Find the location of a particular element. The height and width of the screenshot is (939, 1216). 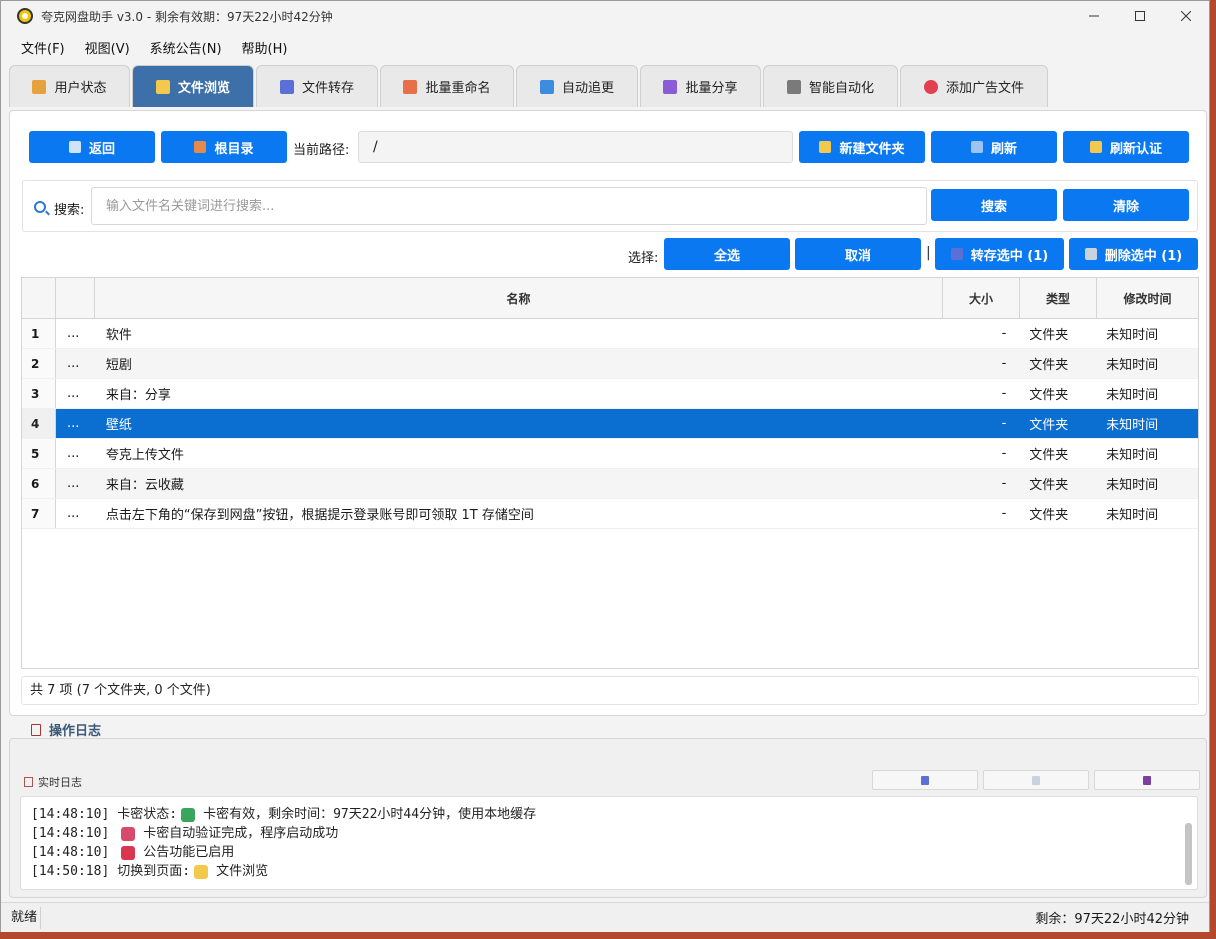

tab-label: 文件浏览 is located at coordinates (203, 88).